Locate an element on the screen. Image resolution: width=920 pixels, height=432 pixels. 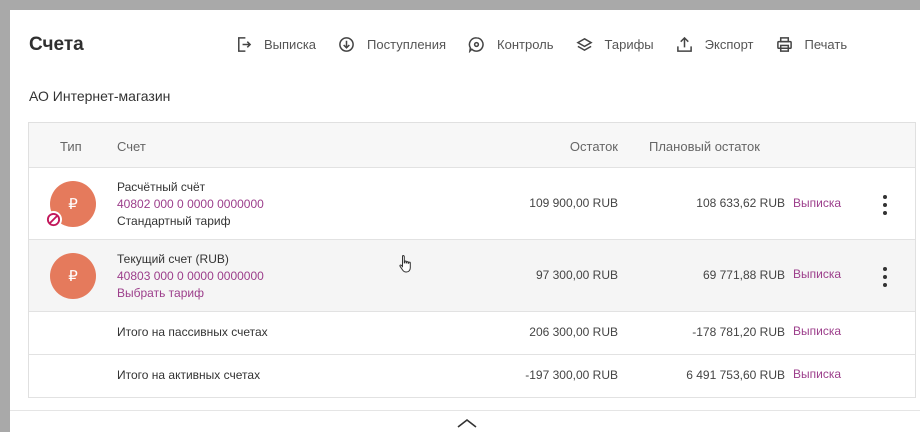
account-planned-balance: 69 771,88 RUB is located at coordinates (743, 275).